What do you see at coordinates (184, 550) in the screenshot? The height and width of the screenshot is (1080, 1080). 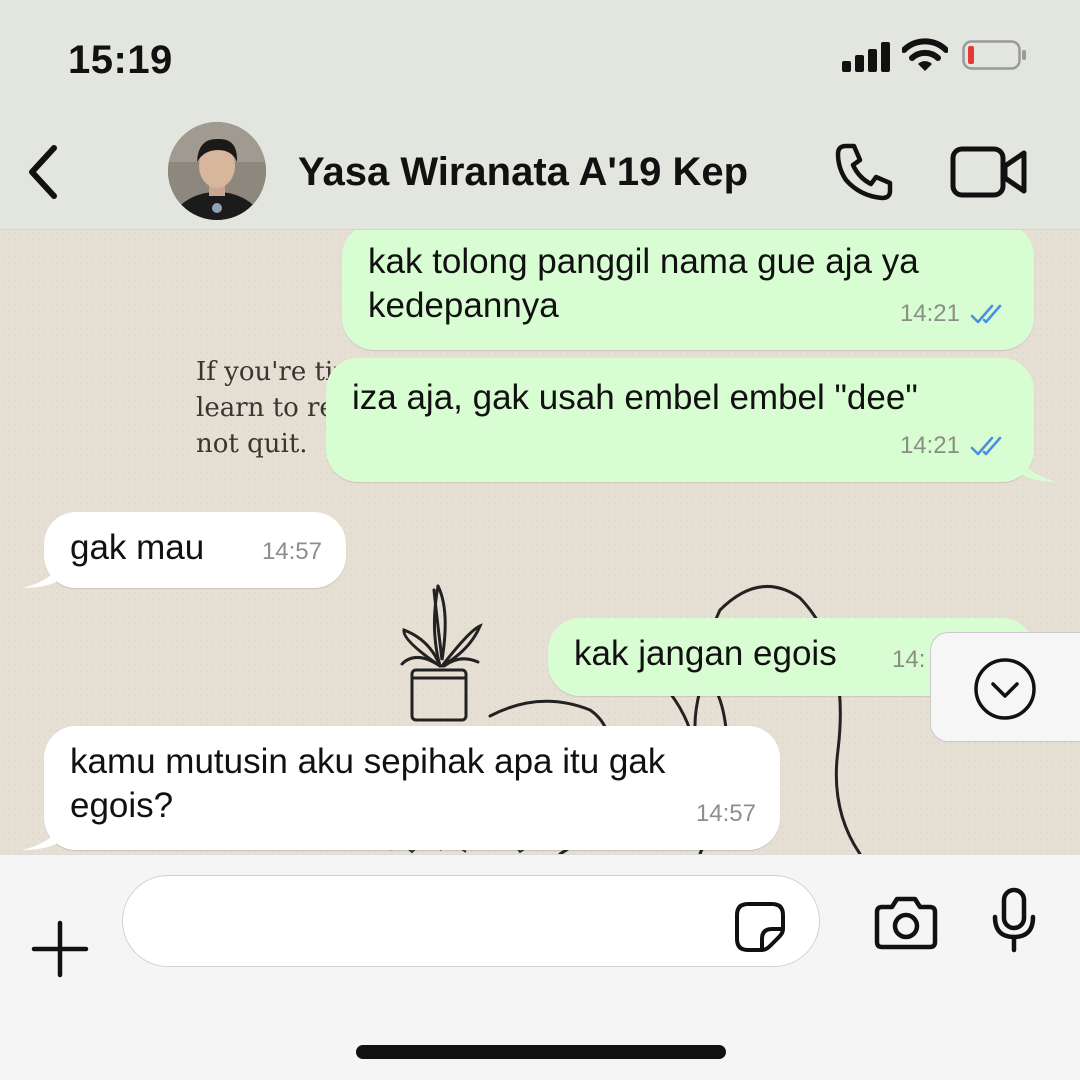 I see `message-bubble-incoming: gak mau 14:57` at bounding box center [184, 550].